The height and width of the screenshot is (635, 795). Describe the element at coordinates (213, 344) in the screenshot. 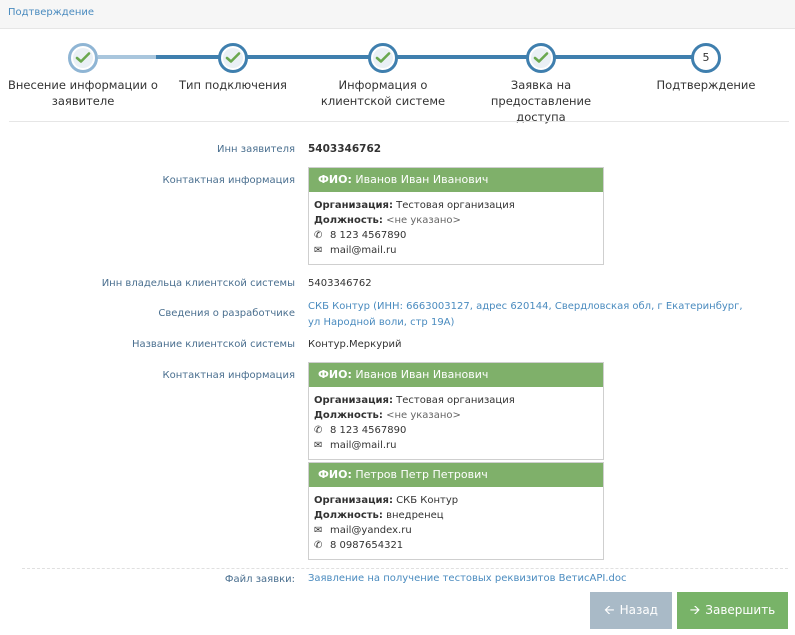

I see `system-name-label: Название клиентской системы` at that location.